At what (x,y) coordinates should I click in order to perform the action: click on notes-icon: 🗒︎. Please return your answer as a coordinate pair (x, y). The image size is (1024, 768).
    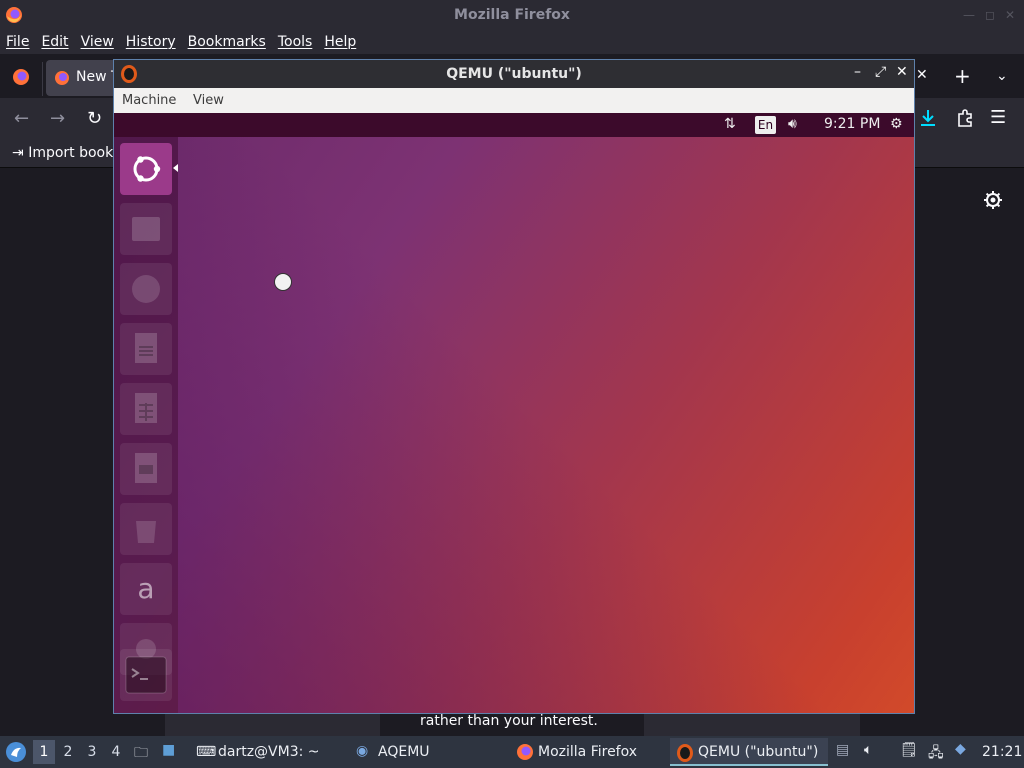
    Looking at the image, I should click on (909, 750).